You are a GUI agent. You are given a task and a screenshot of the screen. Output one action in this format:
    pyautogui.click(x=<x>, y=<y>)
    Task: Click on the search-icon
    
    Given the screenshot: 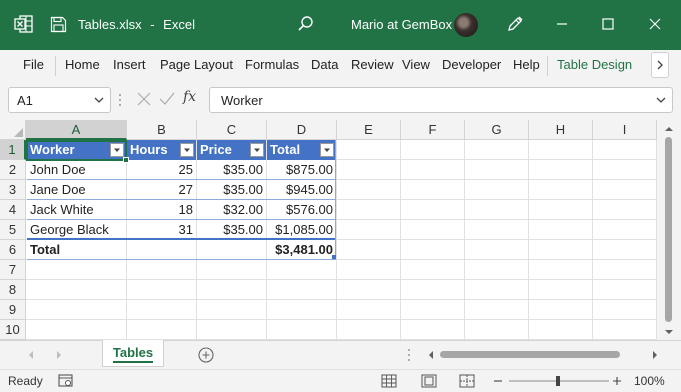 What is the action you would take?
    pyautogui.click(x=306, y=24)
    